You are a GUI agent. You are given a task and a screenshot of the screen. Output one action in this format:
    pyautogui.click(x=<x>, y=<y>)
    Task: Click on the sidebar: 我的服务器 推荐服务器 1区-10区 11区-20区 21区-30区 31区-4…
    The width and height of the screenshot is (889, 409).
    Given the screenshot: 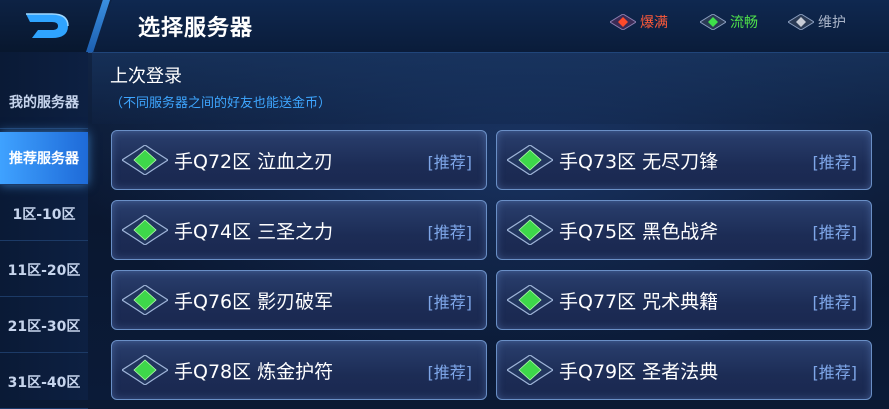 What is the action you would take?
    pyautogui.click(x=44, y=230)
    